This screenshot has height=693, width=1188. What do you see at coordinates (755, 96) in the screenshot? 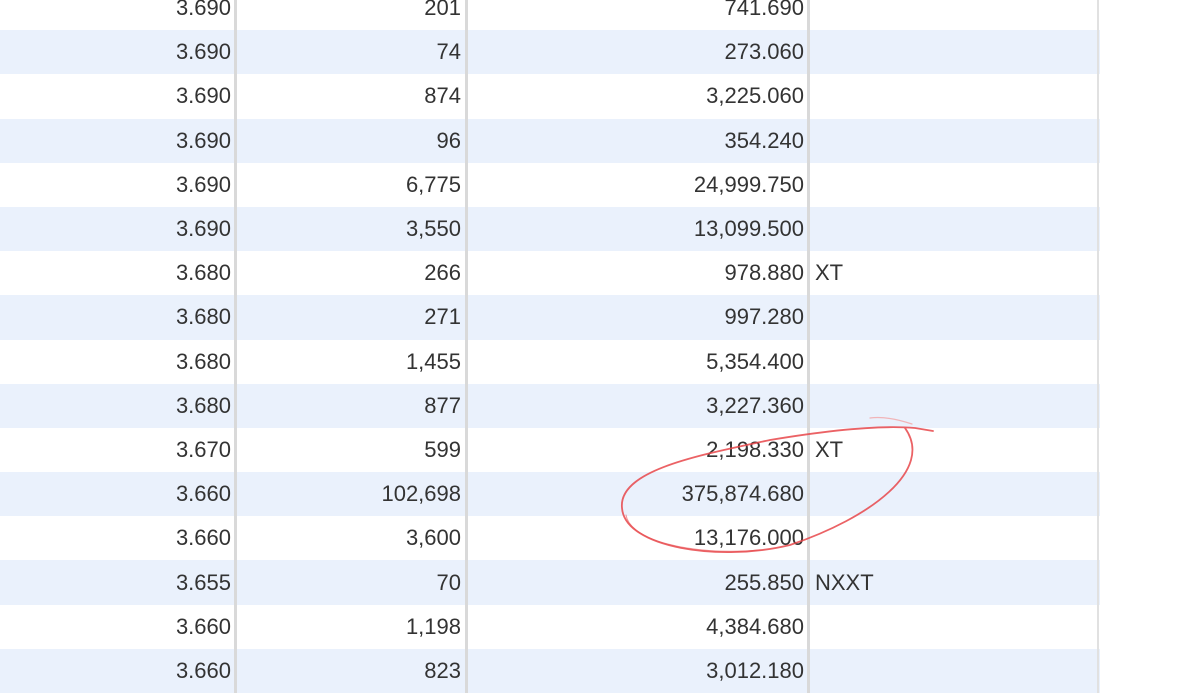
I see `value-cell: 3,225.060` at bounding box center [755, 96].